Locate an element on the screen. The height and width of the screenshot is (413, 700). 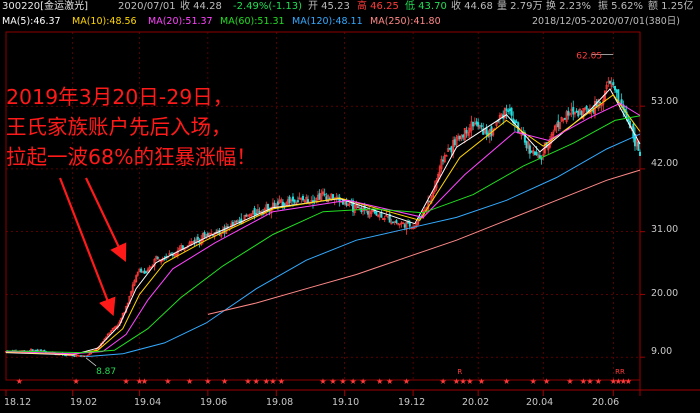
x-tick-label: 20.06 is located at coordinates (606, 402).